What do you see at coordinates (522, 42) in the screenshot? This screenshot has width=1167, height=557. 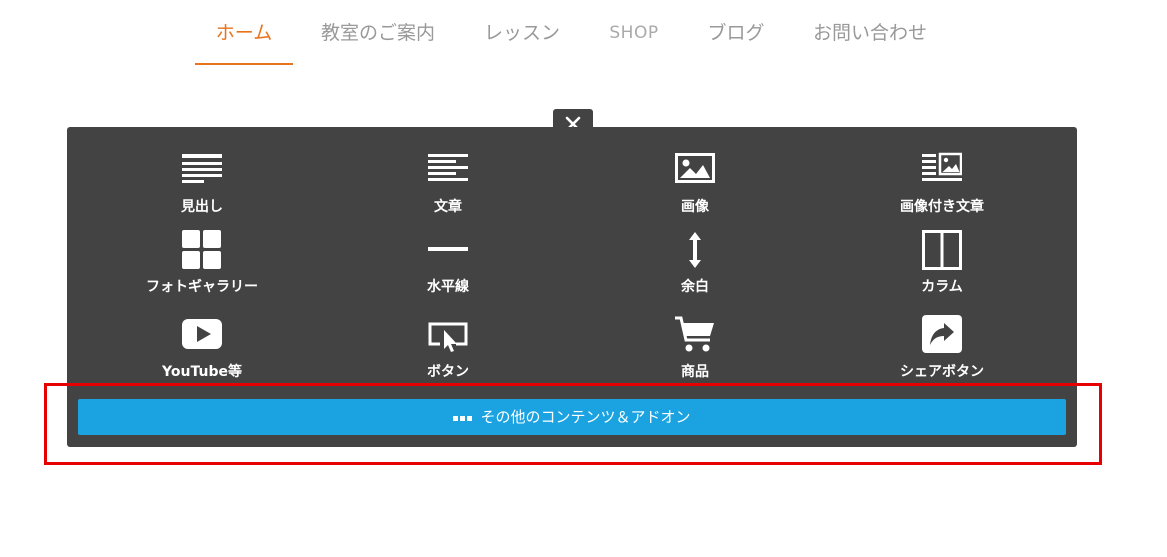 I see `nav-item-lessons: レッスン` at bounding box center [522, 42].